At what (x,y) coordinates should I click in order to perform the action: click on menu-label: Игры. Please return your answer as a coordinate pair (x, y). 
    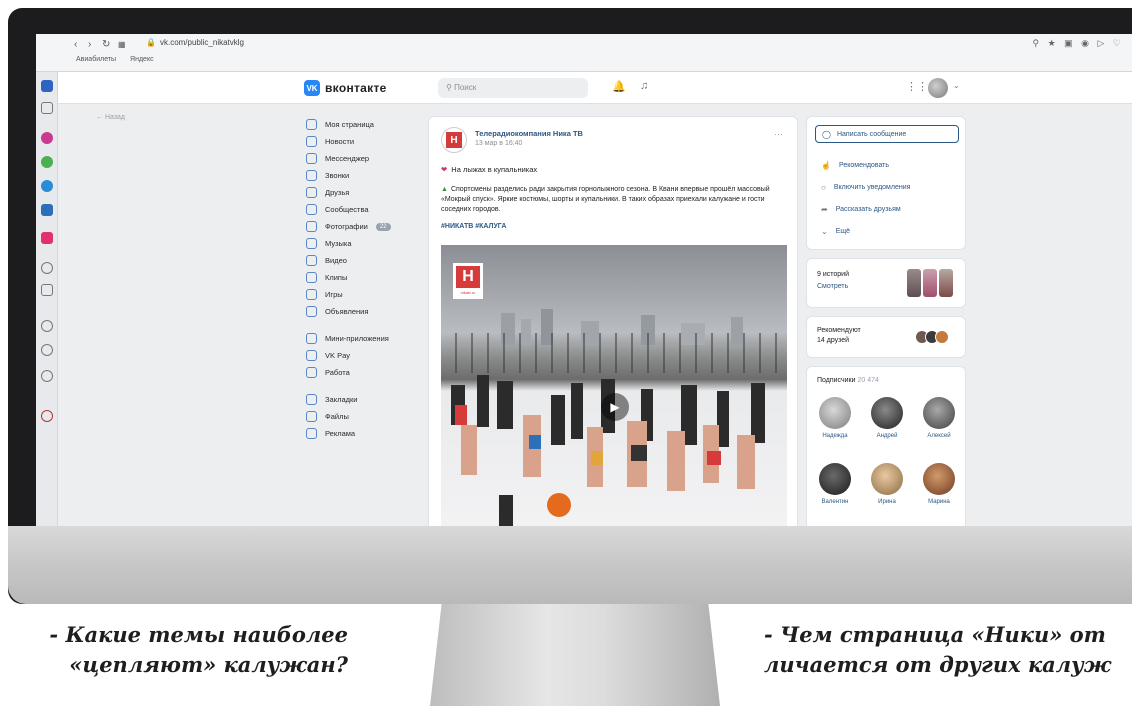
    Looking at the image, I should click on (334, 294).